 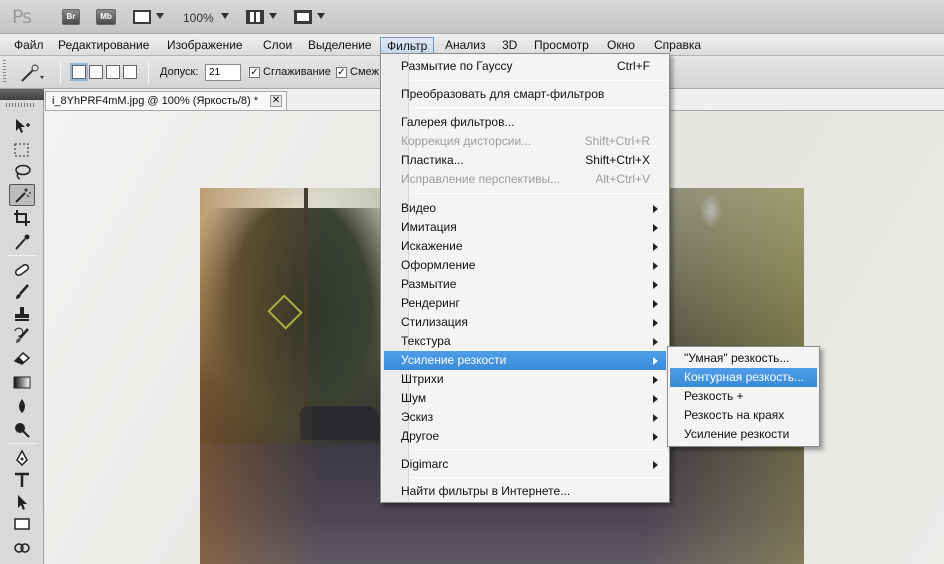 What do you see at coordinates (22, 382) in the screenshot?
I see `gradient-tool-icon` at bounding box center [22, 382].